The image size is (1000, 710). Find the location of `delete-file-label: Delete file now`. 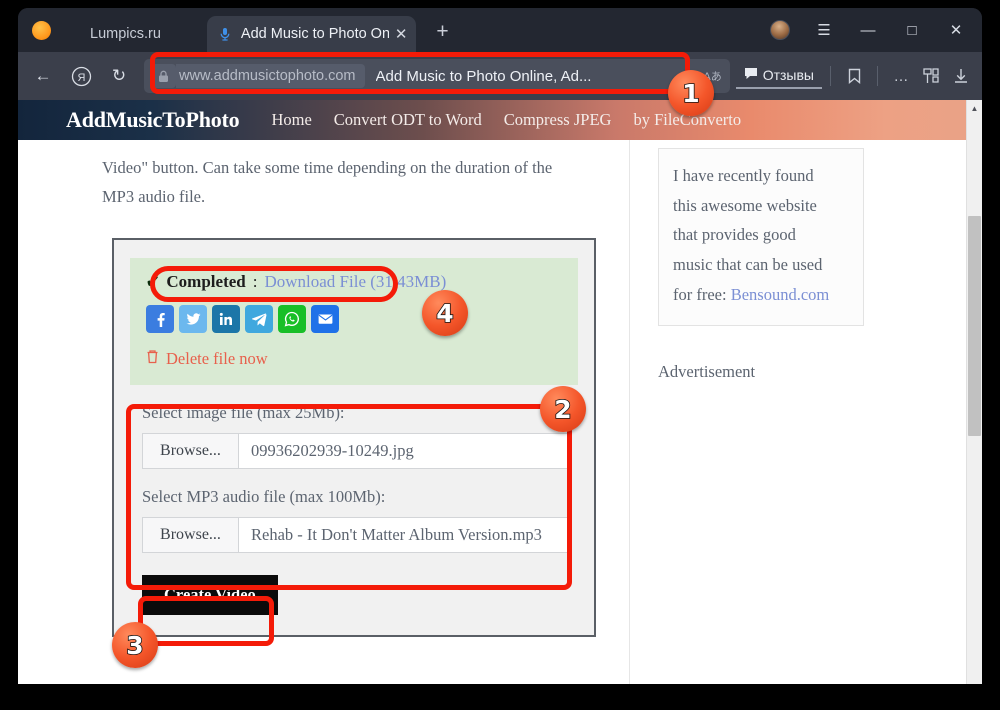

delete-file-label: Delete file now is located at coordinates (217, 358).